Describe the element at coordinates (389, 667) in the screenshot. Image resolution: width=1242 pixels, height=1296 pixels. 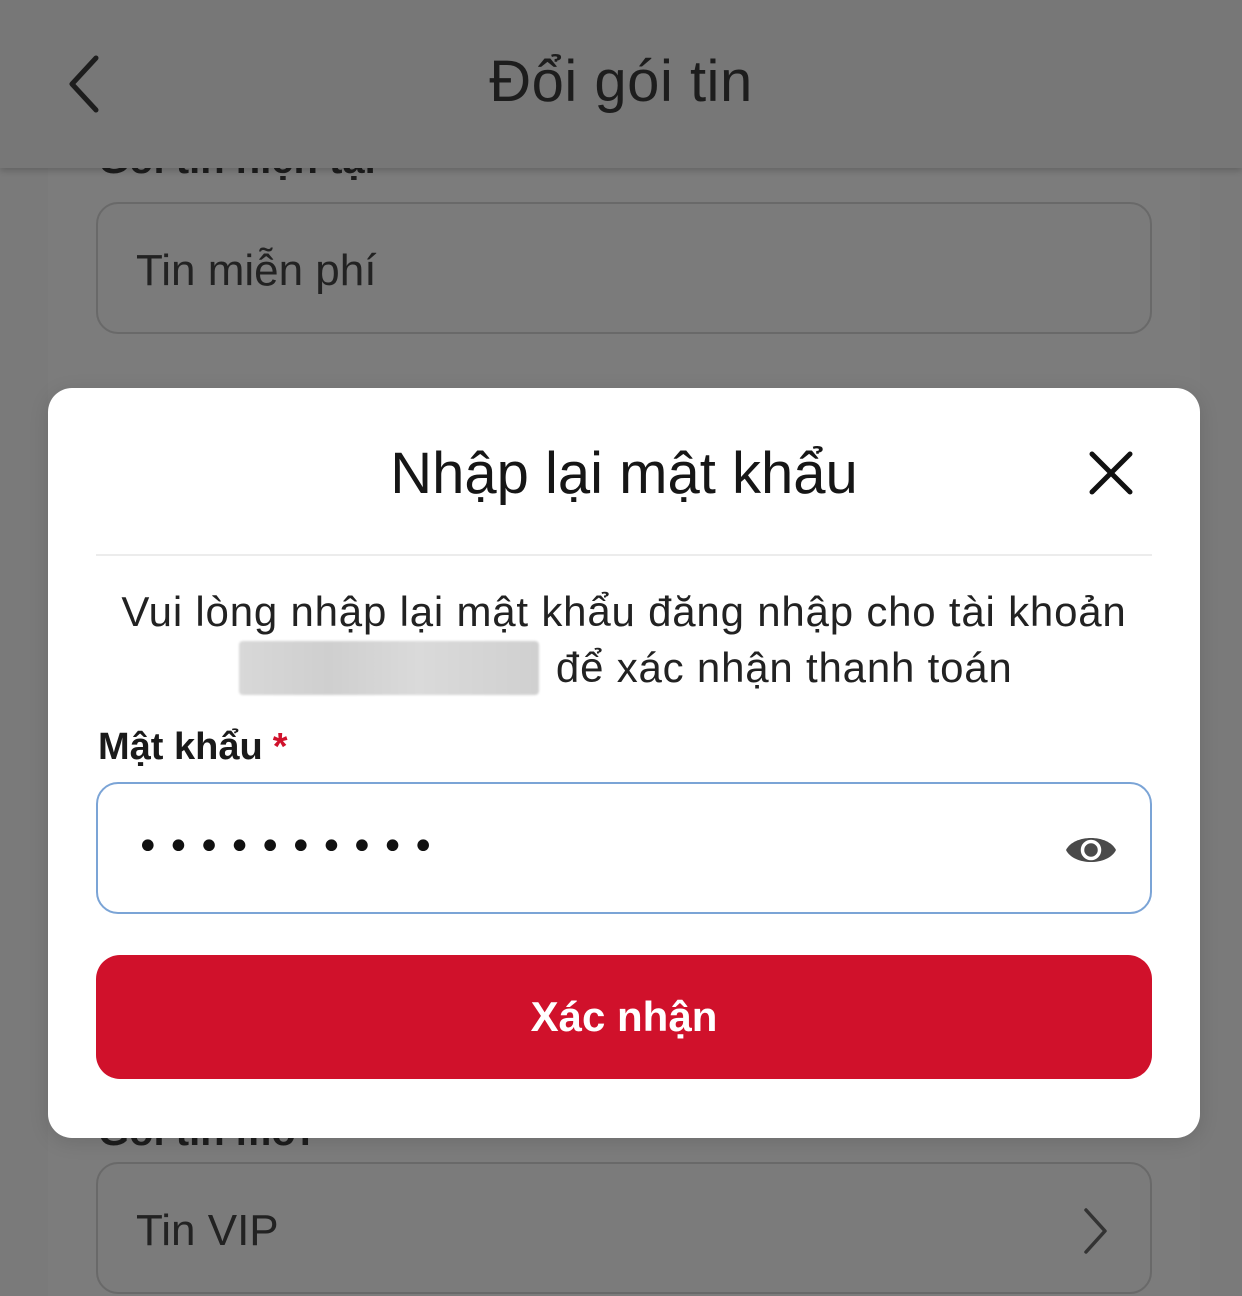
I see `masked-account-number` at that location.